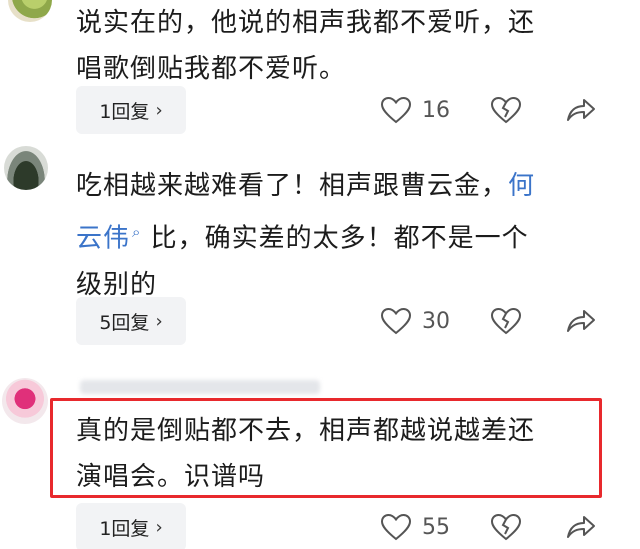 This screenshot has height=549, width=640. Describe the element at coordinates (436, 110) in the screenshot. I see `like-count: 16` at that location.